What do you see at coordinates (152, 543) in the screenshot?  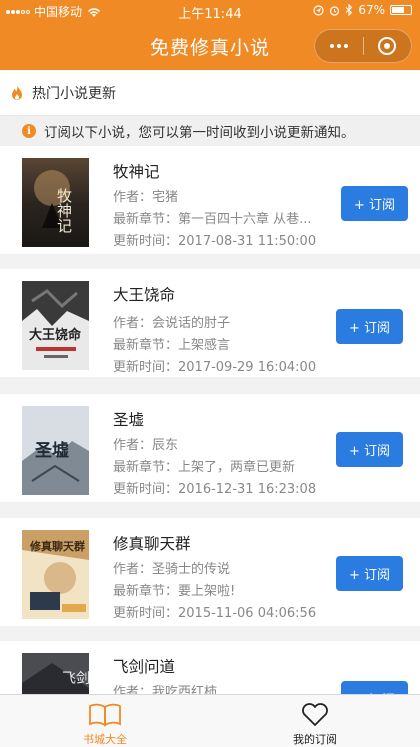 I see `book-title: 修真聊天群` at bounding box center [152, 543].